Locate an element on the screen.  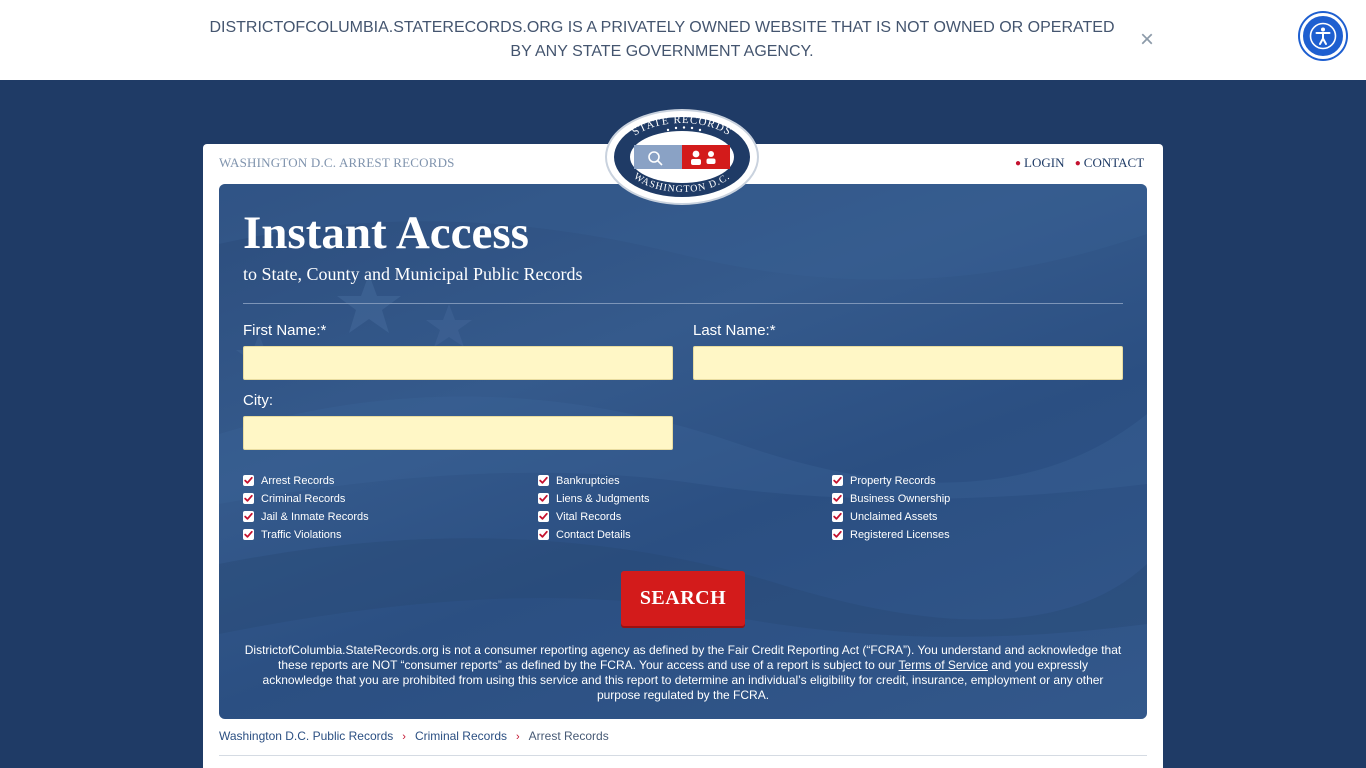
last-name-input is located at coordinates (908, 363).